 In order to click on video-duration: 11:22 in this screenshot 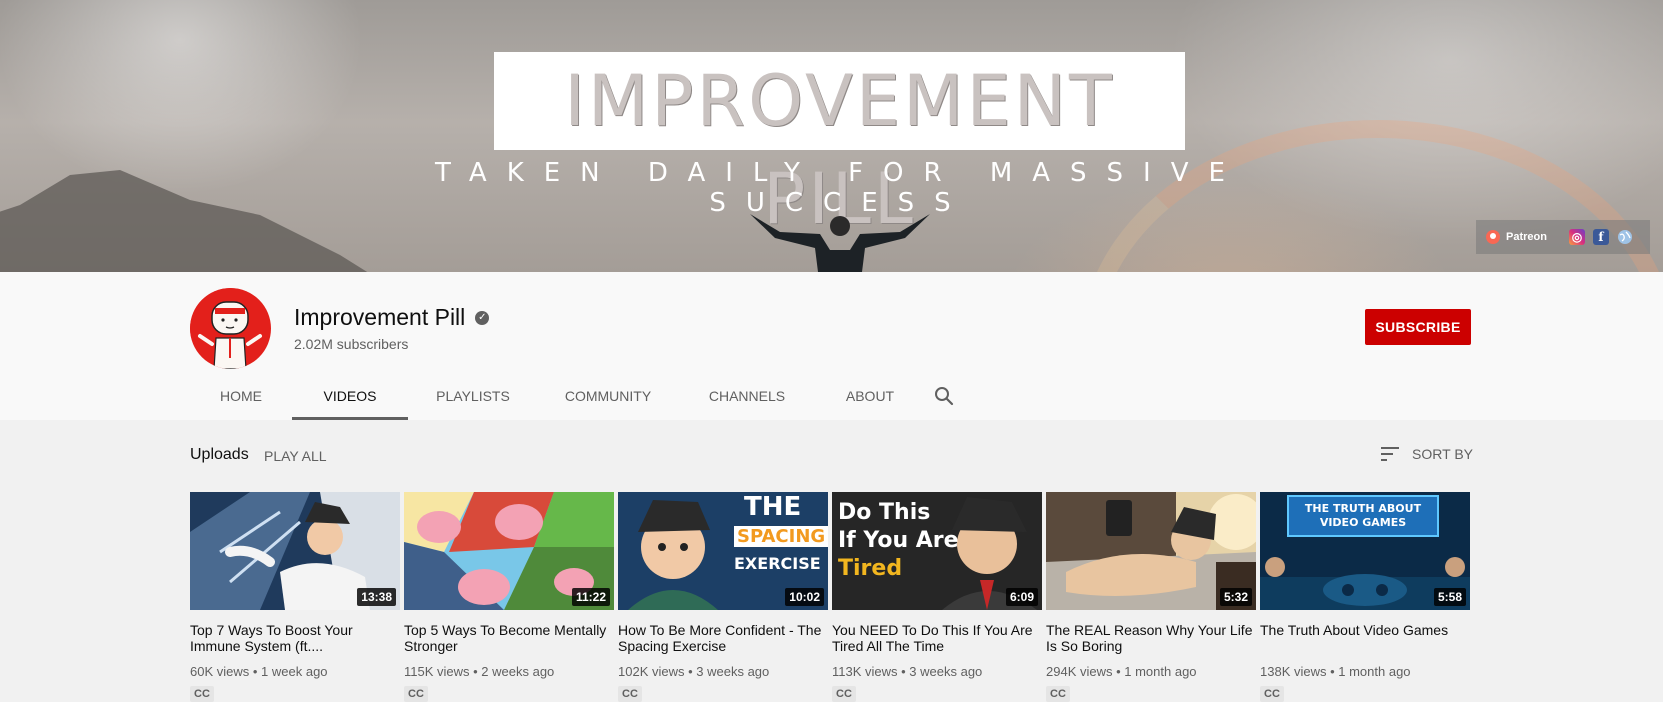, I will do `click(590, 597)`.